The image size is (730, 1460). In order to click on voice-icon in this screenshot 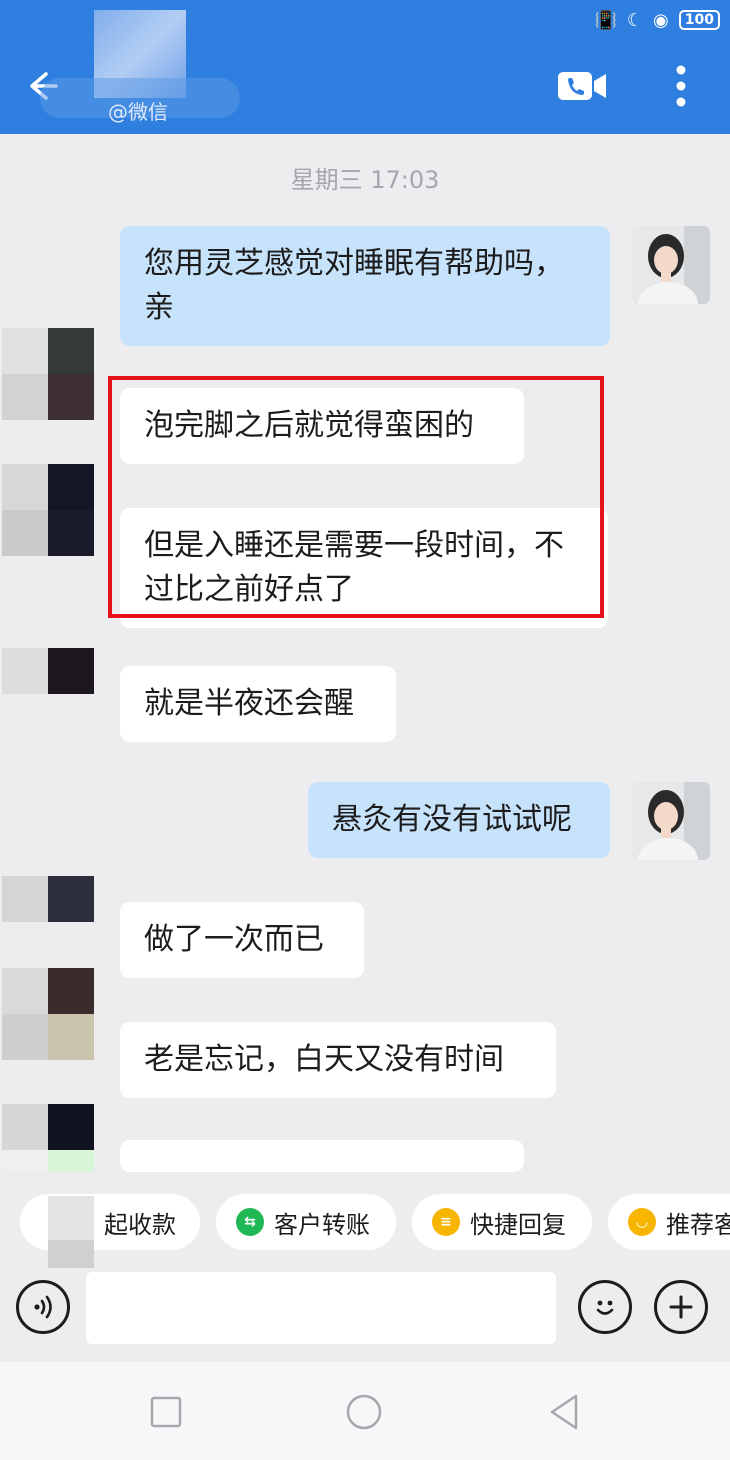, I will do `click(43, 1307)`.